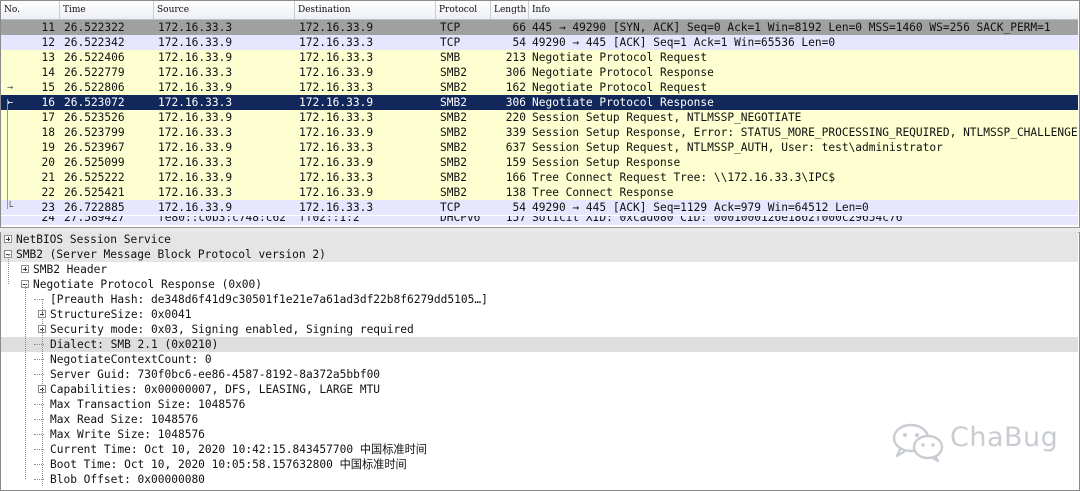 This screenshot has width=1080, height=491. Describe the element at coordinates (30, 10) in the screenshot. I see `column-header-no: No.` at that location.